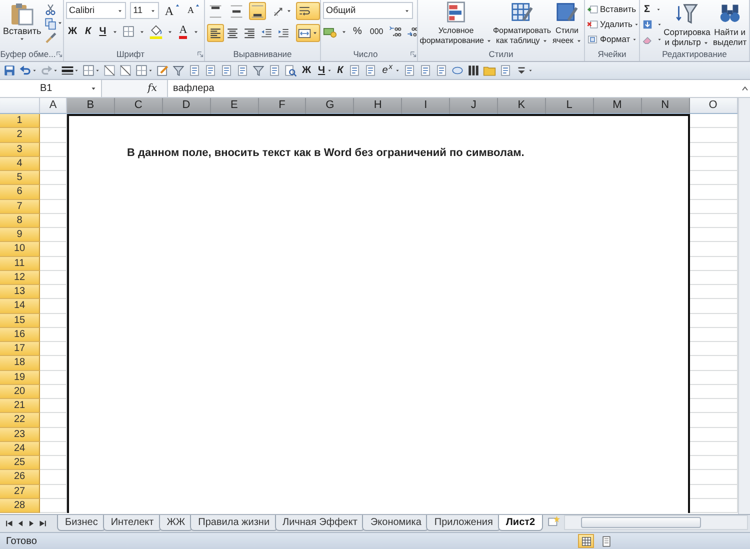 This screenshot has width=750, height=549. Describe the element at coordinates (67, 70) in the screenshot. I see `line-style-icon` at that location.